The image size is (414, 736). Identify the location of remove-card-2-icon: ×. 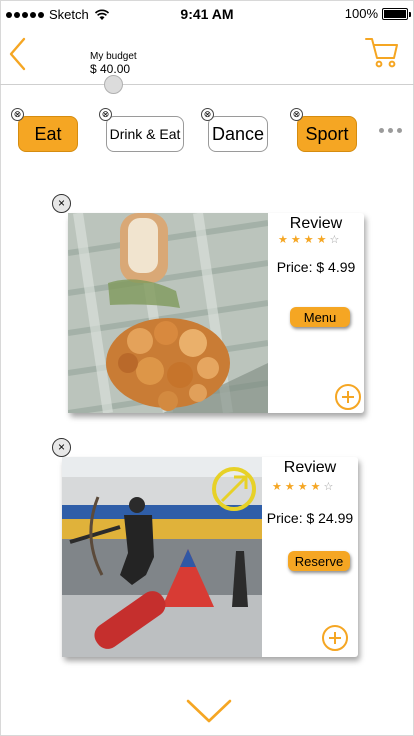
(61, 447).